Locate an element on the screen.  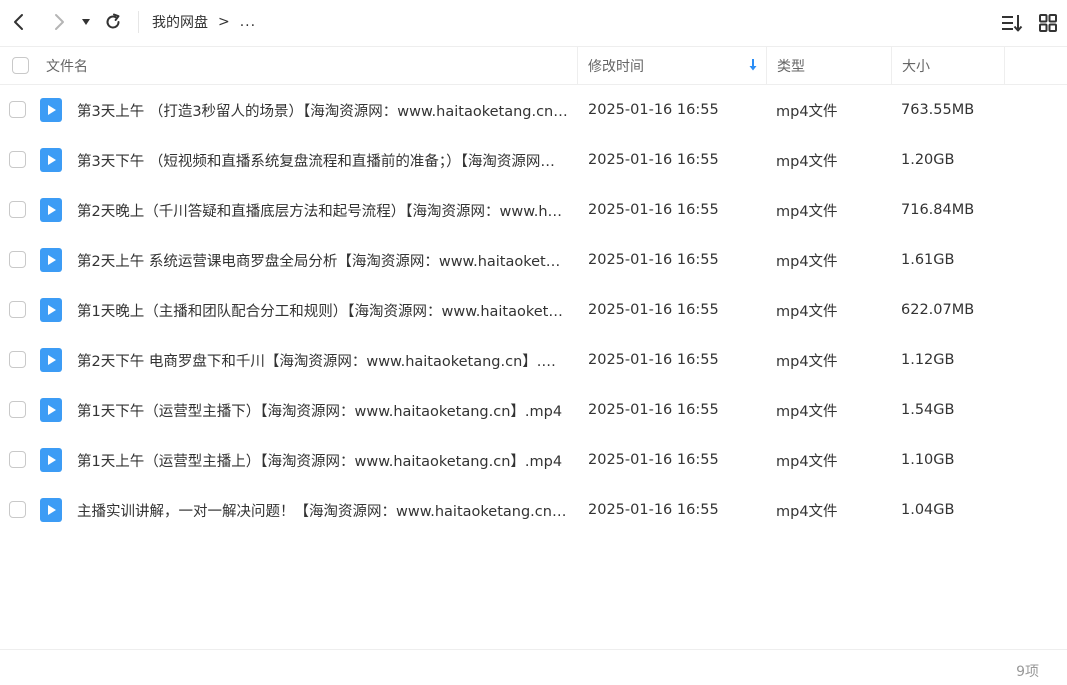
column-header-type: 类型 is located at coordinates (828, 65).